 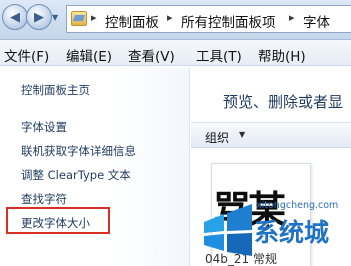 I want to click on breadcrumb-all-items: 所有控制面板项, so click(x=228, y=21).